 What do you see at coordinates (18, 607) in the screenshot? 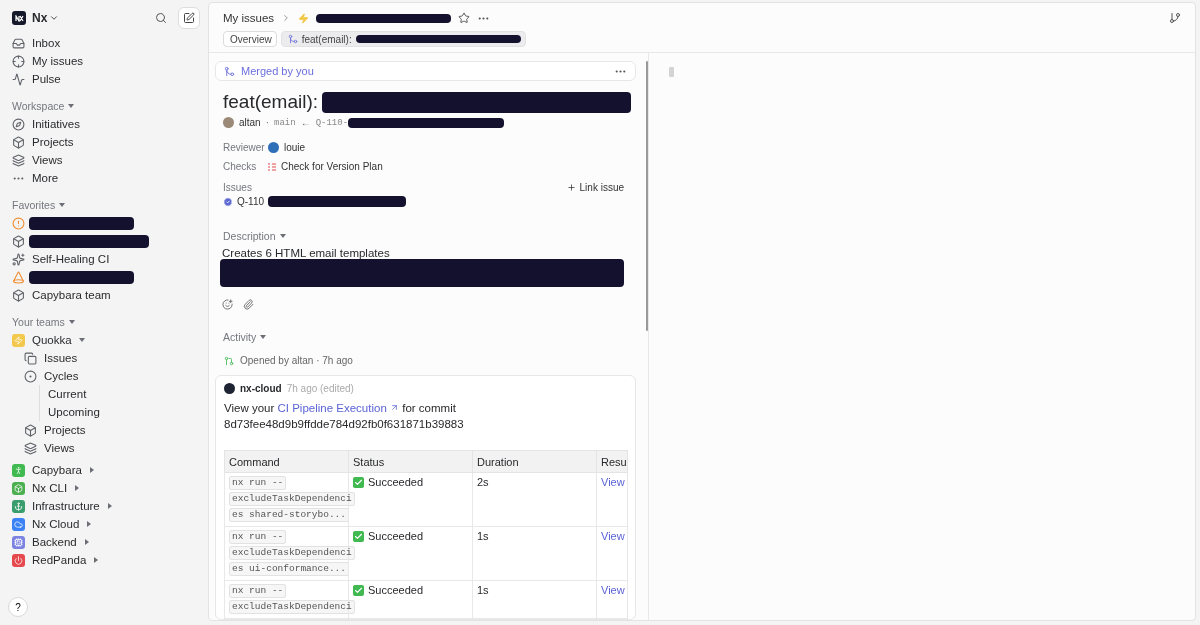
I see `help-button: ?` at bounding box center [18, 607].